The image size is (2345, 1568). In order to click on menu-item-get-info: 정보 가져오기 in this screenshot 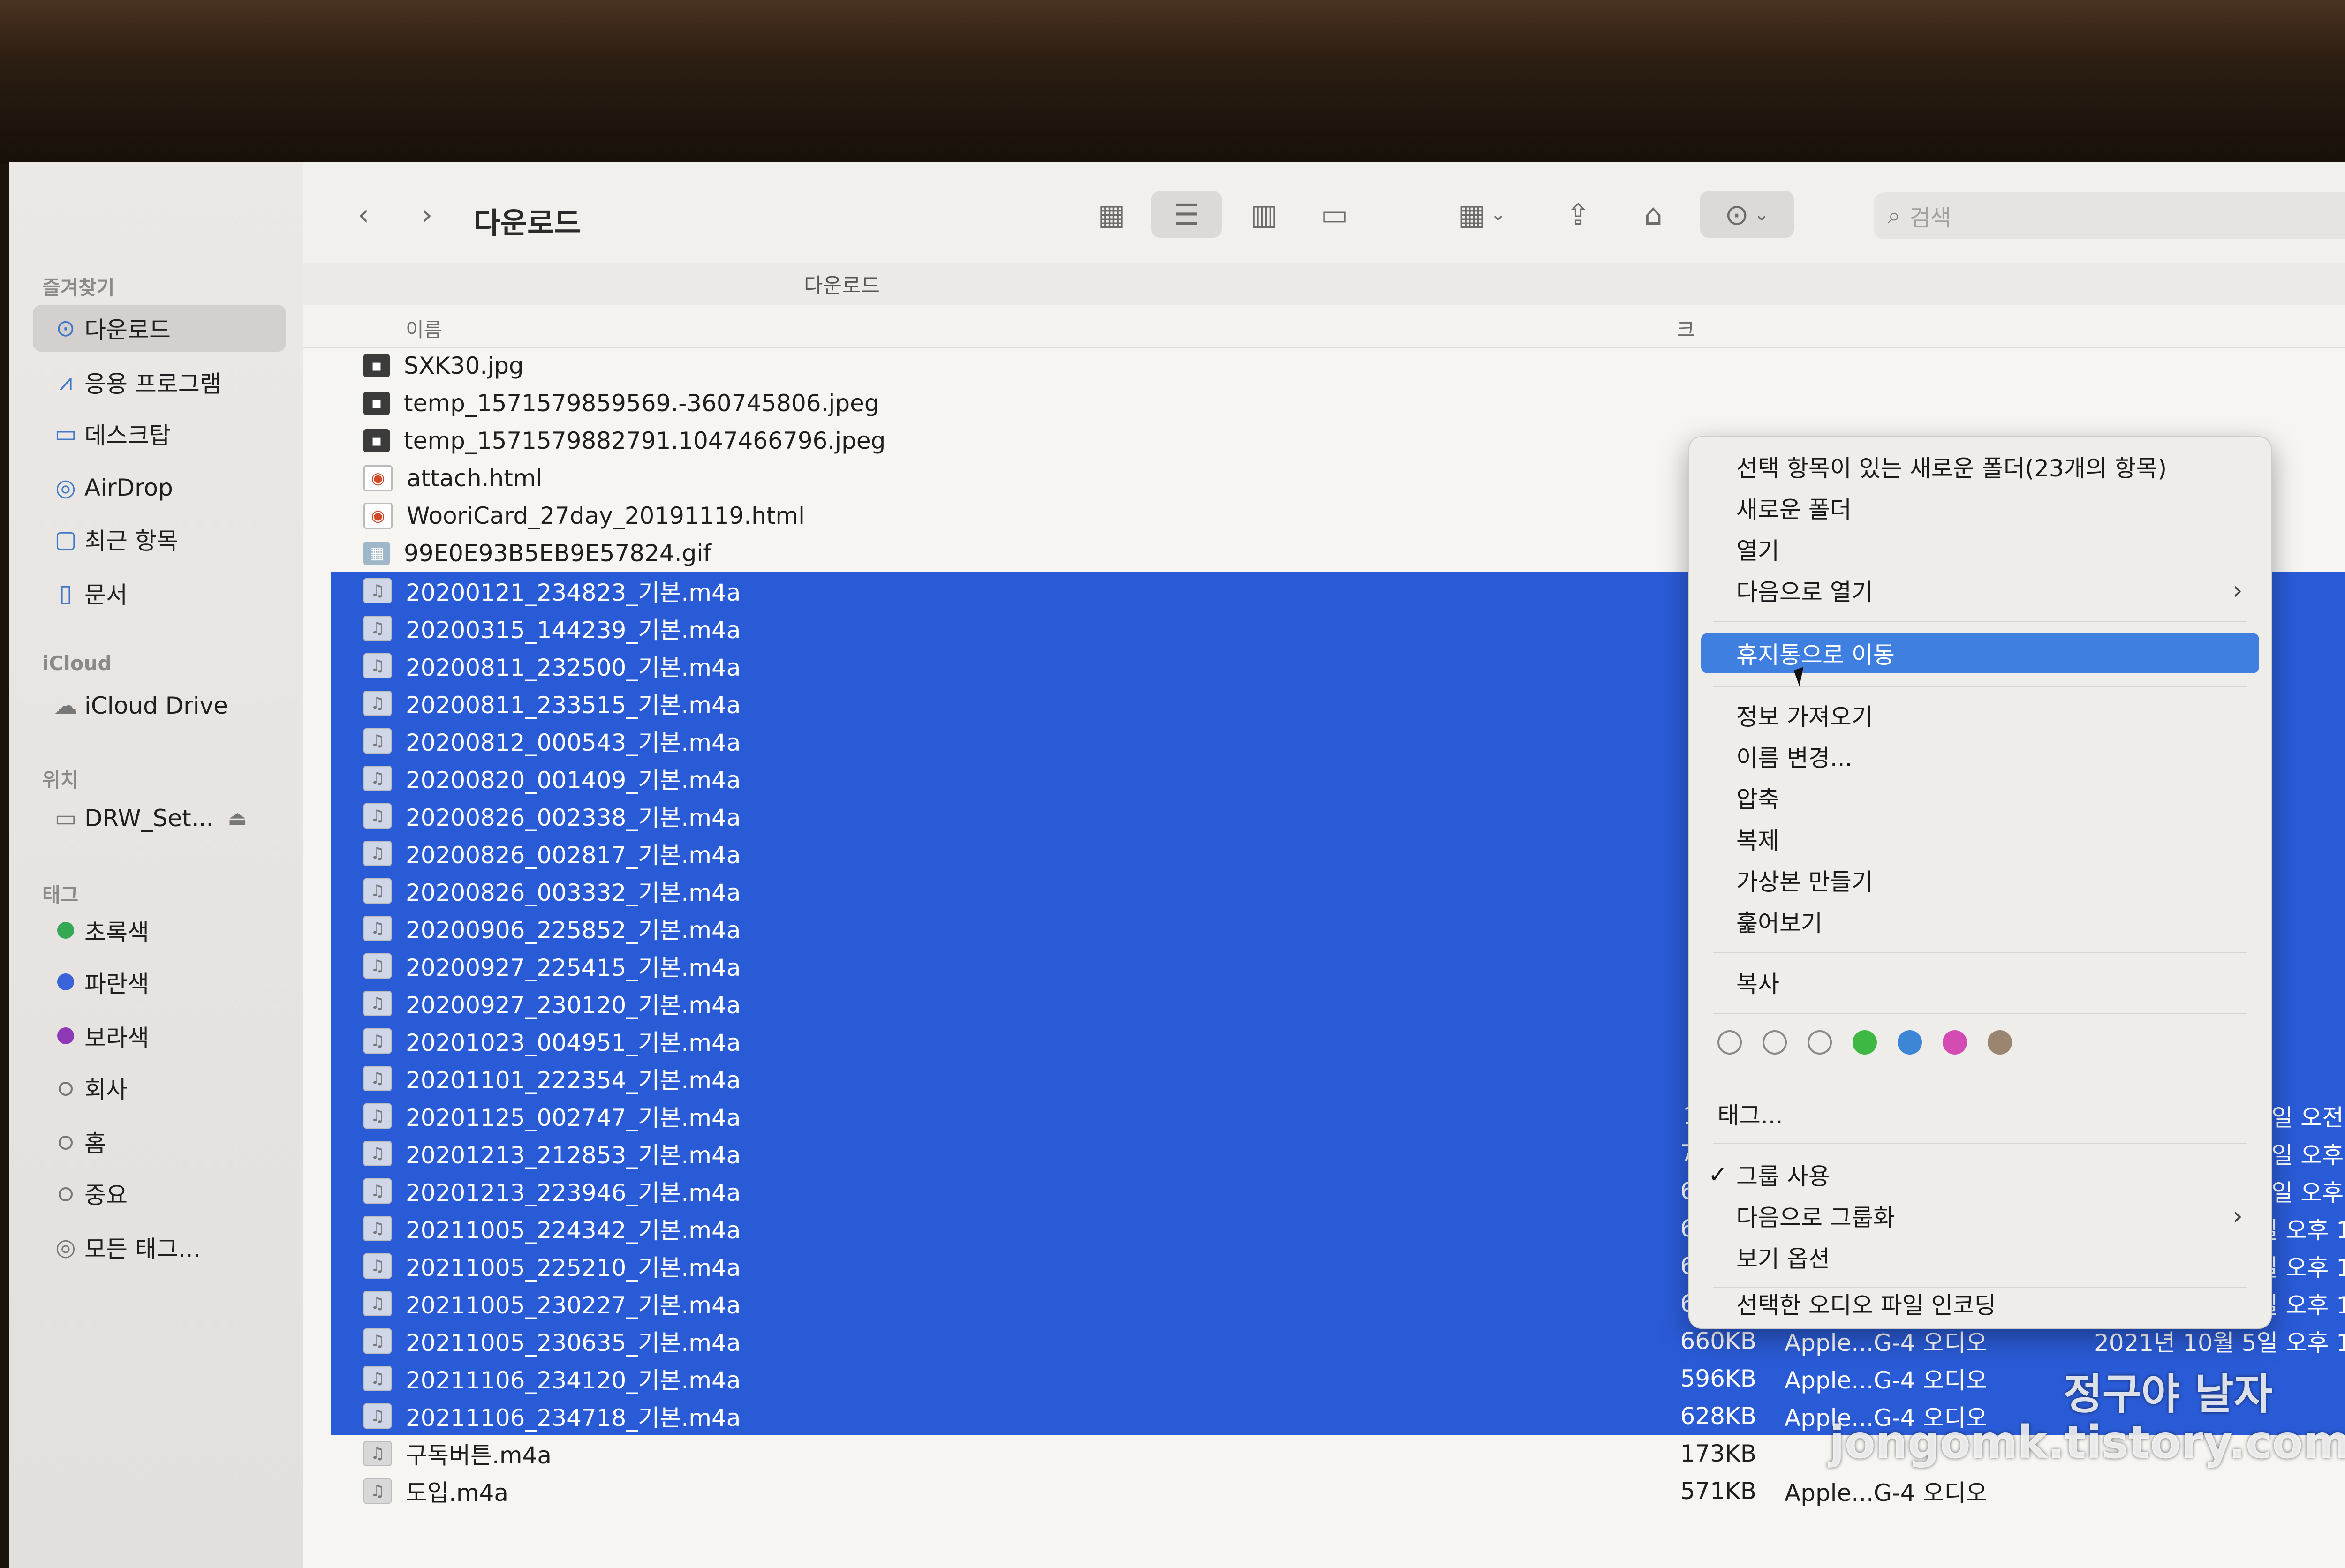, I will do `click(1980, 715)`.